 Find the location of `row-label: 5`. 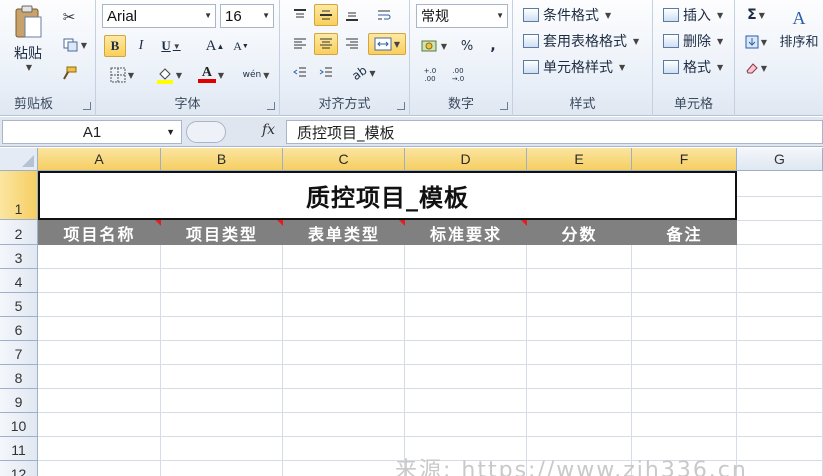

row-label: 5 is located at coordinates (18, 306).